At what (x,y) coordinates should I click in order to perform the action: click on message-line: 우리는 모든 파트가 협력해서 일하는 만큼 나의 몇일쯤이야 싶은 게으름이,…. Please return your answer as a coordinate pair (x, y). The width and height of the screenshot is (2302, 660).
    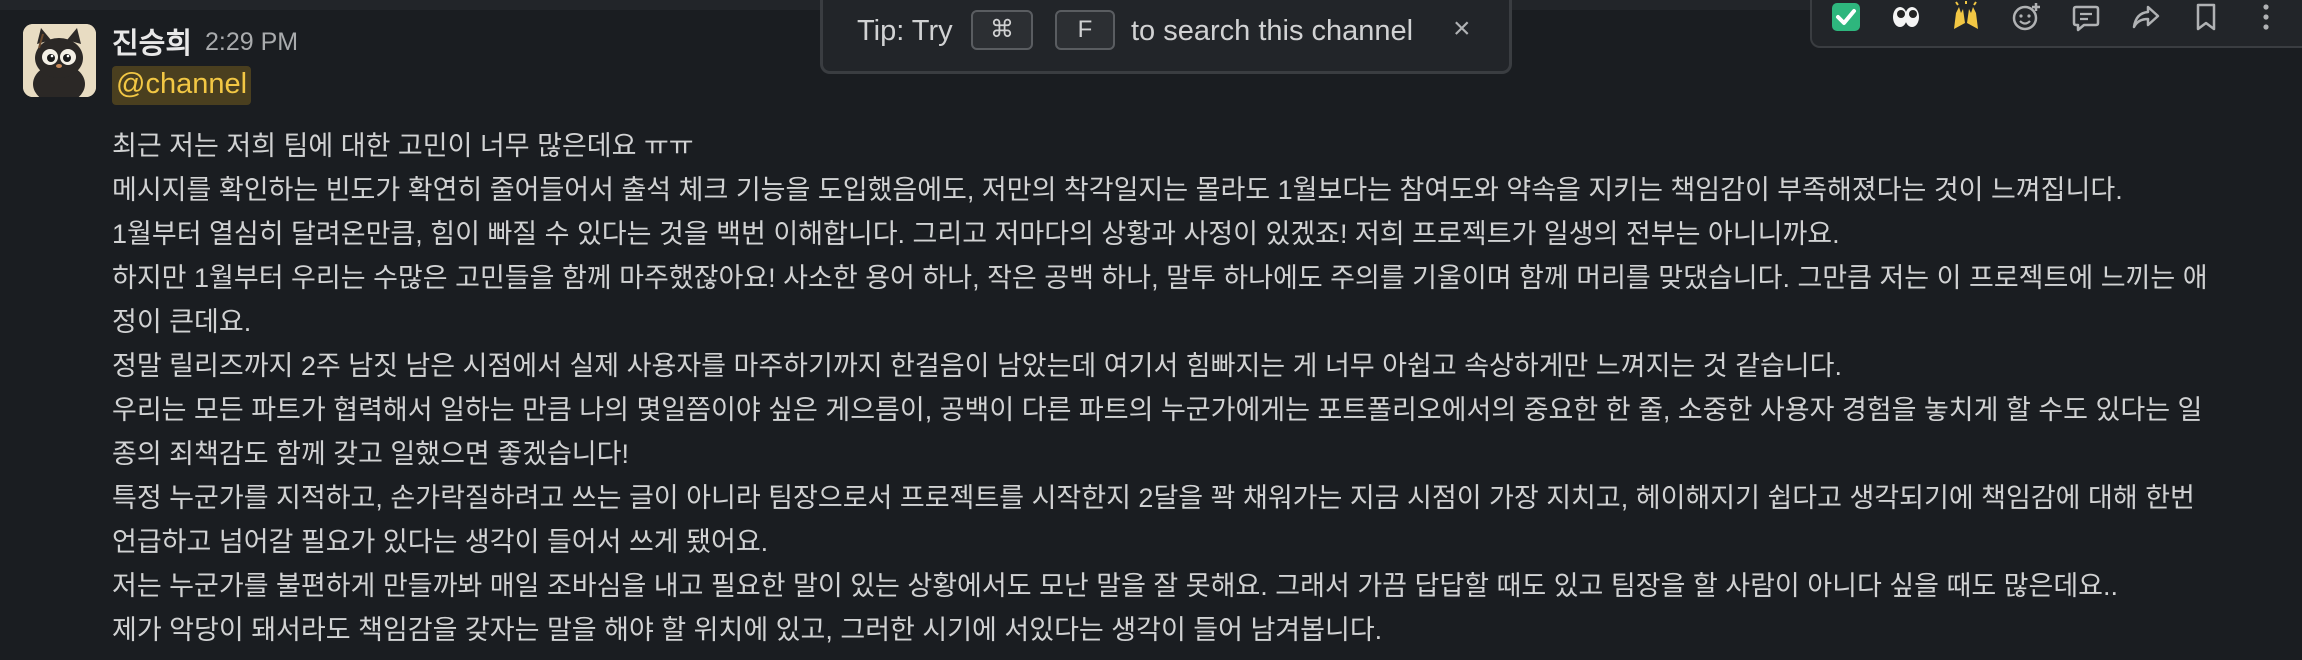
    Looking at the image, I should click on (1157, 410).